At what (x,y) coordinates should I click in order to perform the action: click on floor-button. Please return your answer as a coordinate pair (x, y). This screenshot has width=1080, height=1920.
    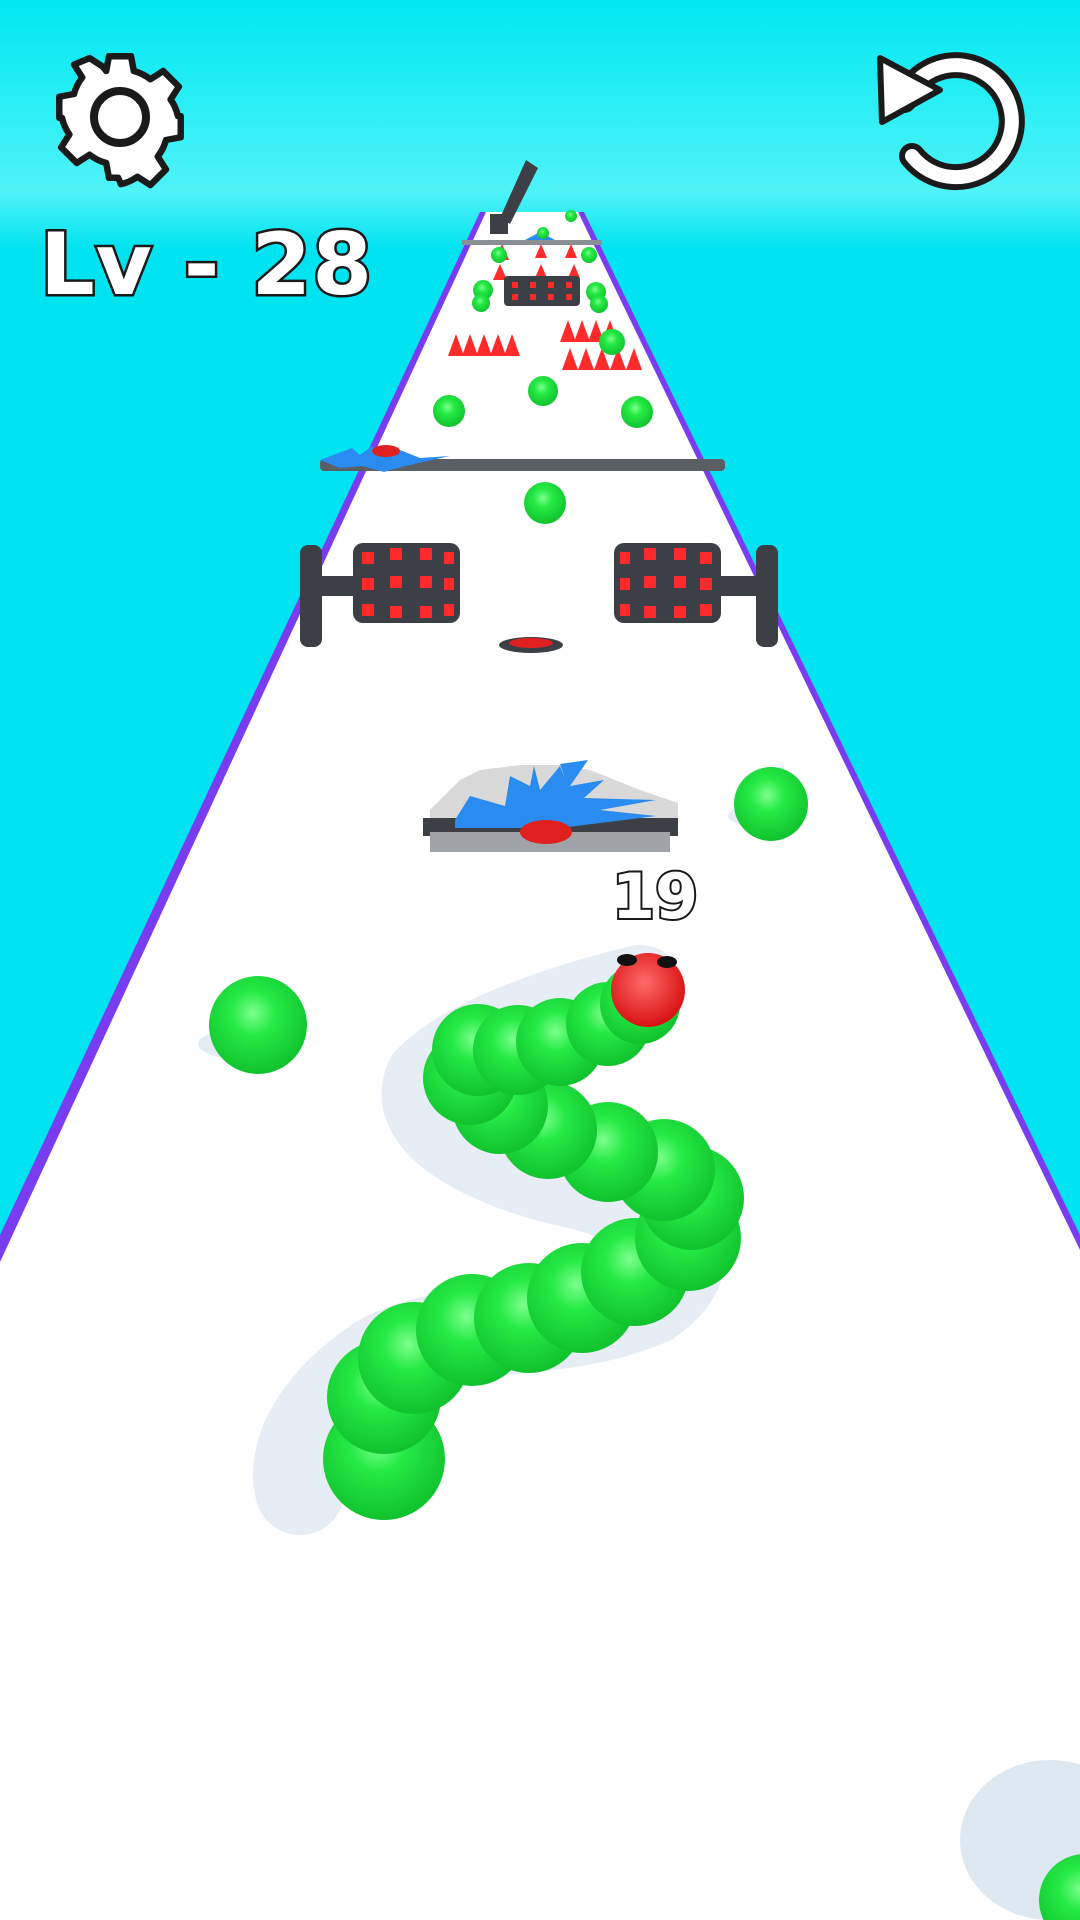
    Looking at the image, I should click on (531, 645).